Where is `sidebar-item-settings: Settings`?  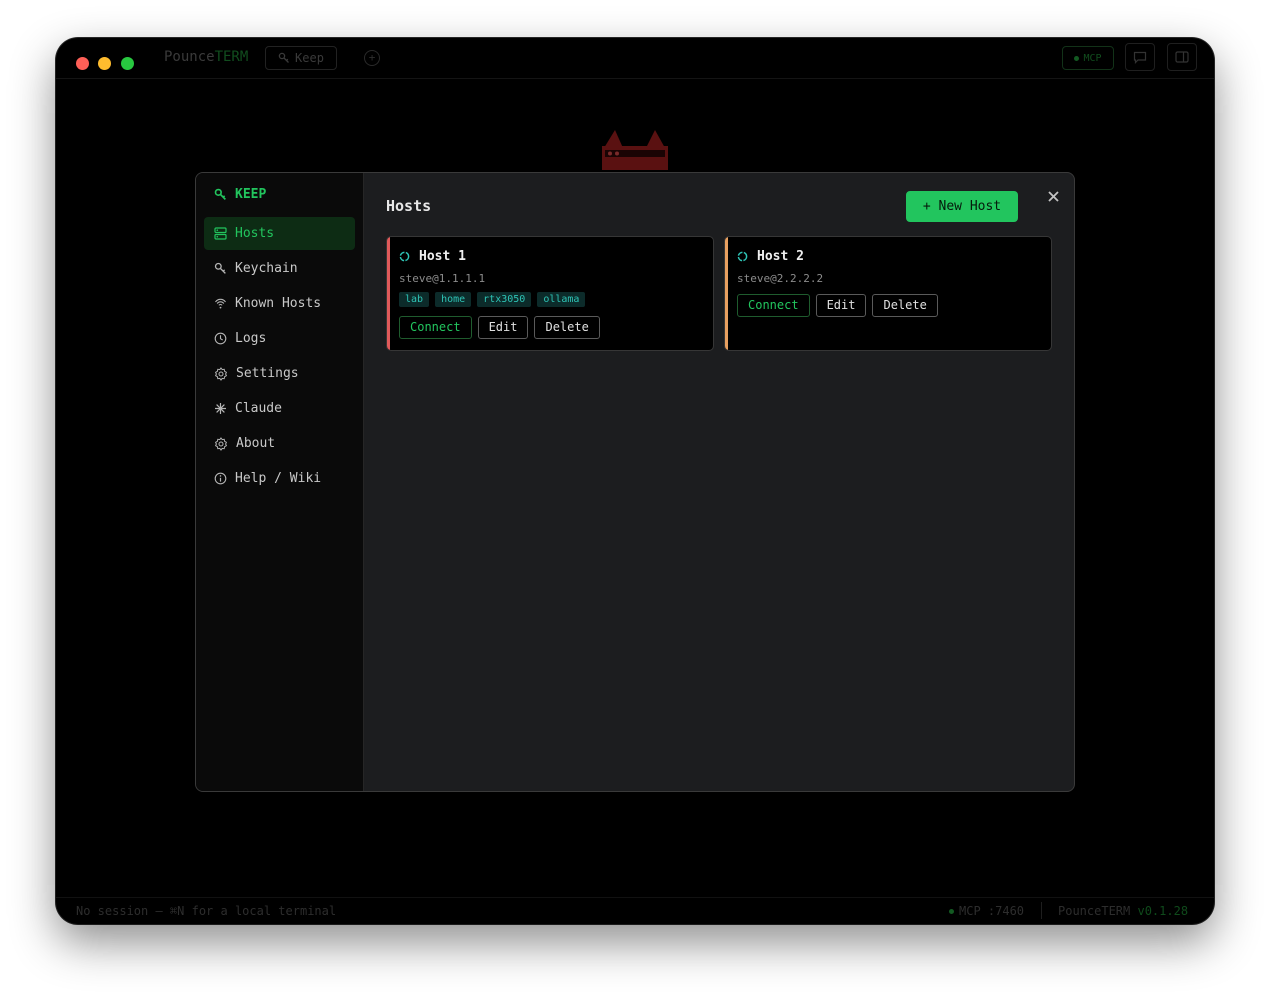 sidebar-item-settings: Settings is located at coordinates (279, 373).